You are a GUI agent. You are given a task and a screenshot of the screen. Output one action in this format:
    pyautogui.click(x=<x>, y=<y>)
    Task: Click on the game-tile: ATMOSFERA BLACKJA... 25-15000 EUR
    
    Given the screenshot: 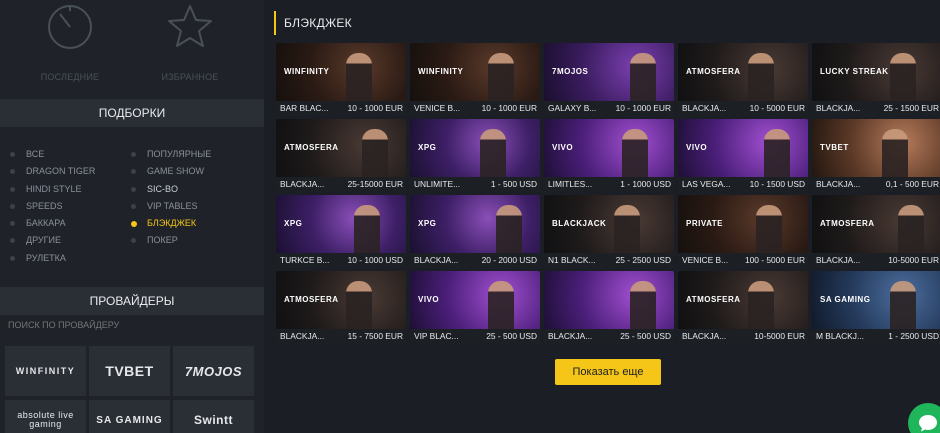 What is the action you would take?
    pyautogui.click(x=341, y=155)
    